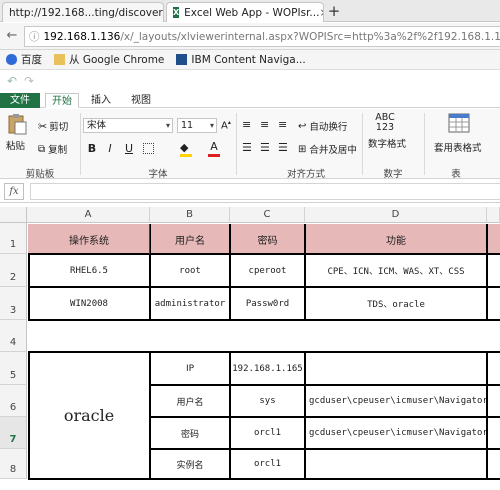 Image resolution: width=500 pixels, height=490 pixels. I want to click on row-header-3: 3, so click(13, 303).